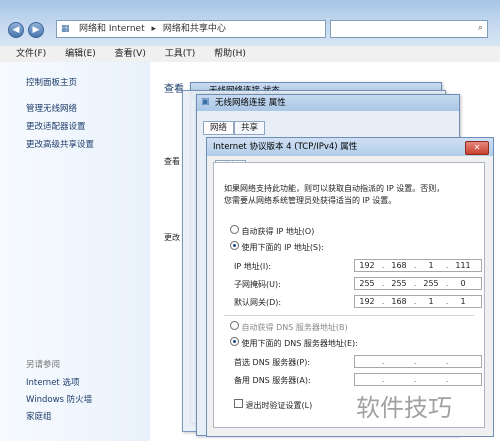  Describe the element at coordinates (80, 54) in the screenshot. I see `menu-edit: 编辑(E)` at that location.